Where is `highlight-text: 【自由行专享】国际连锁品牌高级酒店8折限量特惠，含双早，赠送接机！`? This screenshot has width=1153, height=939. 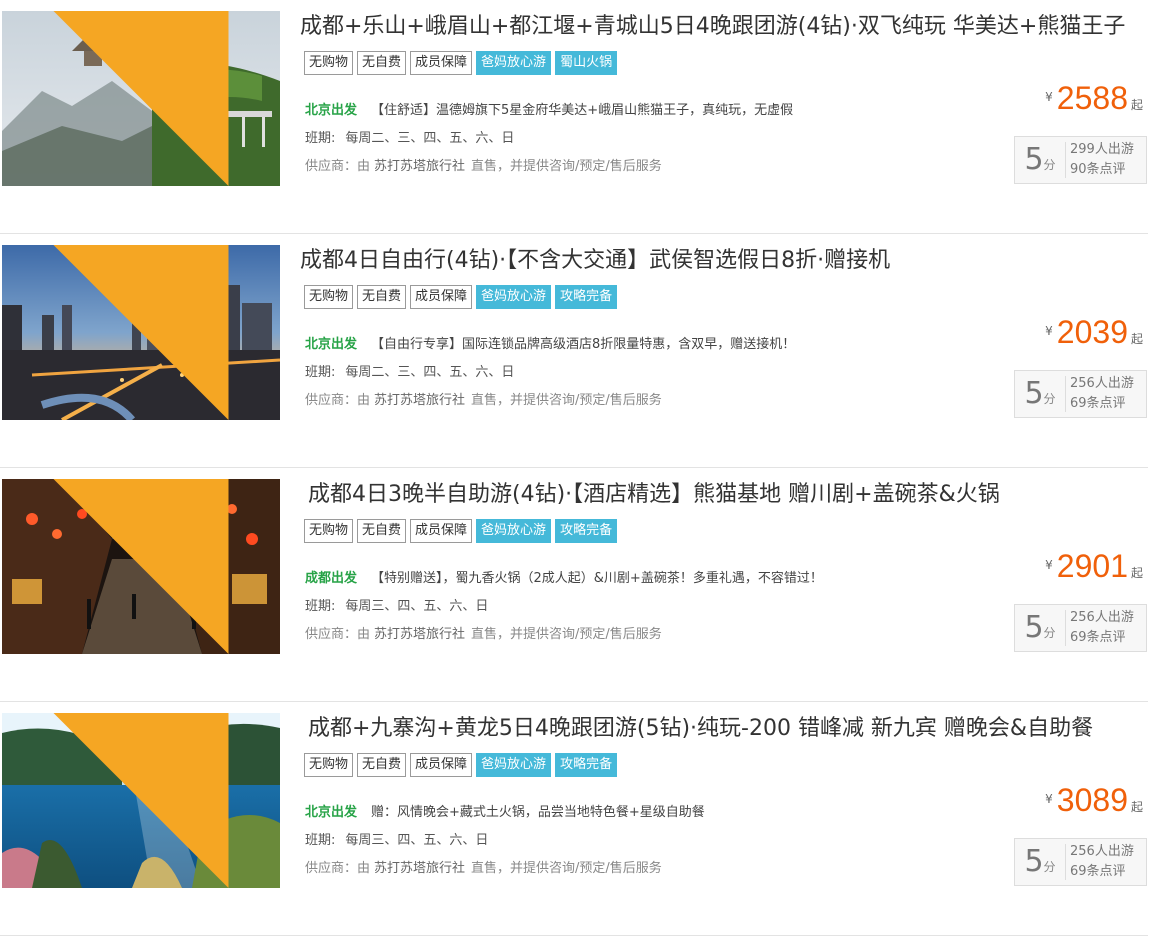 highlight-text: 【自由行专享】国际连锁品牌高级酒店8折限量特惠，含双早，赠送接机！ is located at coordinates (583, 344).